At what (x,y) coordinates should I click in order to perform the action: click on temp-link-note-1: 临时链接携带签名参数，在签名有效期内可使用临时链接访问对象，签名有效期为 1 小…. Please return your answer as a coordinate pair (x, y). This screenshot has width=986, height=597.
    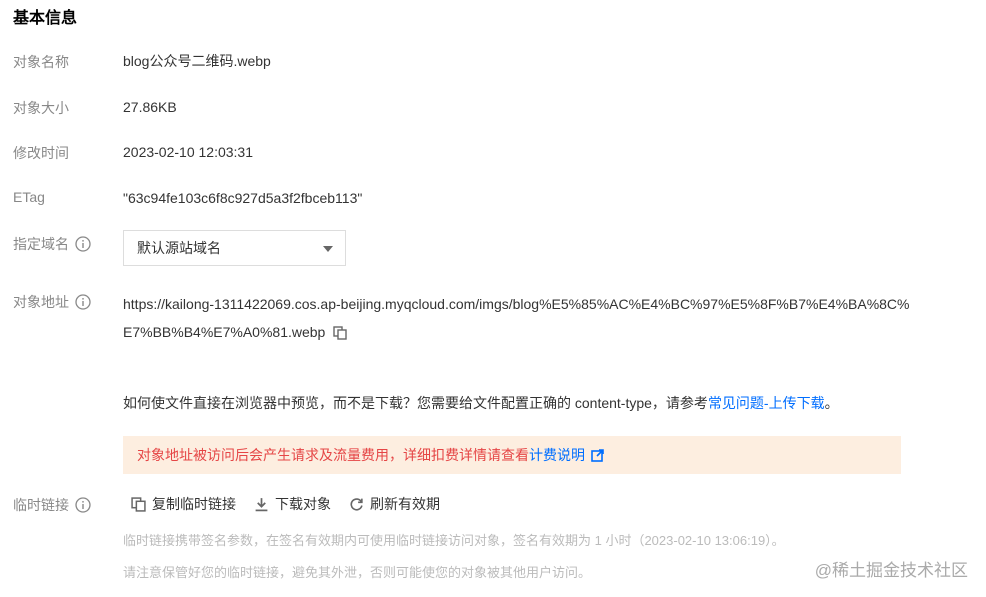
    Looking at the image, I should click on (454, 540).